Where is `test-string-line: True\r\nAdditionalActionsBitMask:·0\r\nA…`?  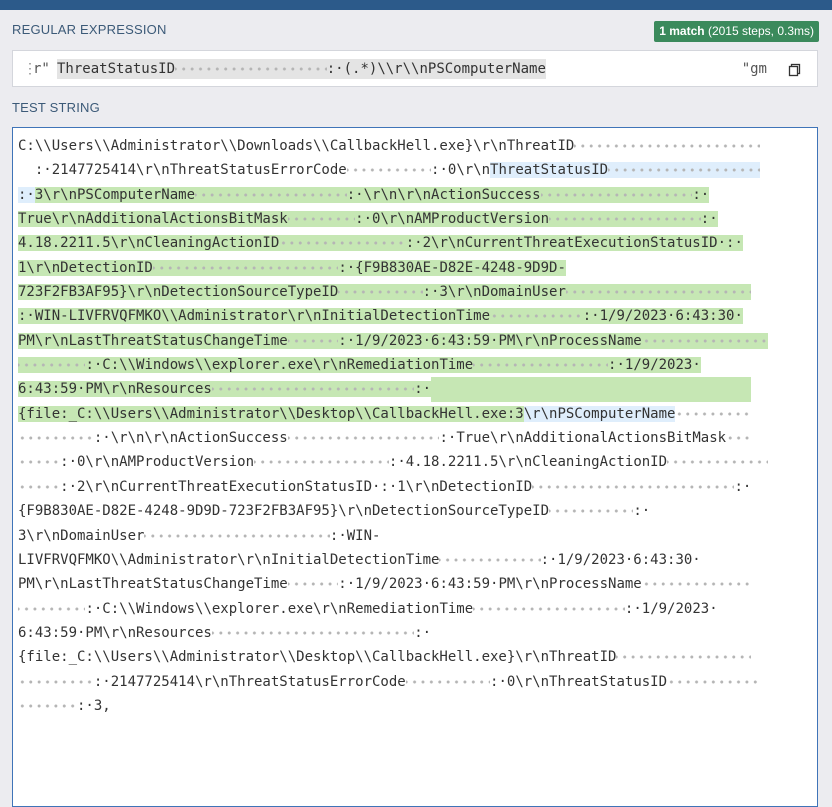 test-string-line: True\r\nAdditionalActionsBitMask:·0\r\nA… is located at coordinates (415, 219).